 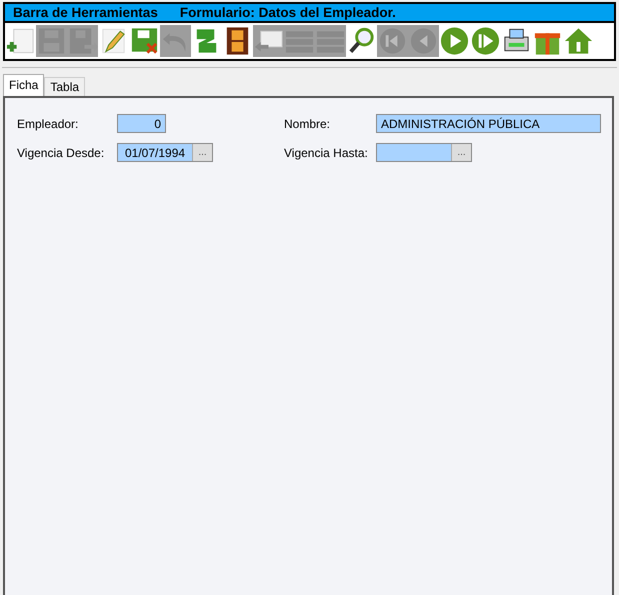 What do you see at coordinates (326, 153) in the screenshot?
I see `field-label: Vigencia Hasta:` at bounding box center [326, 153].